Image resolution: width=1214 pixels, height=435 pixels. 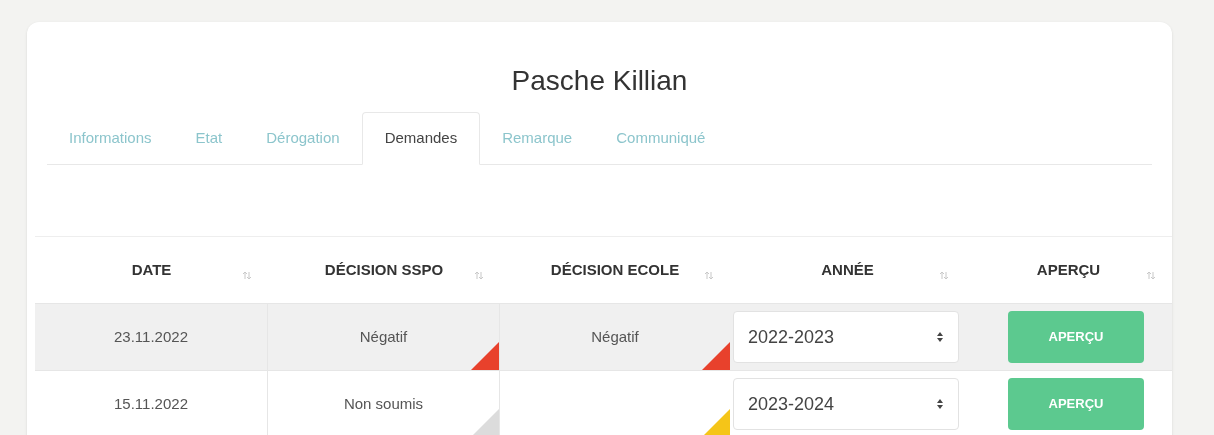 What do you see at coordinates (1068, 269) in the screenshot?
I see `column-header: APERÇU` at bounding box center [1068, 269].